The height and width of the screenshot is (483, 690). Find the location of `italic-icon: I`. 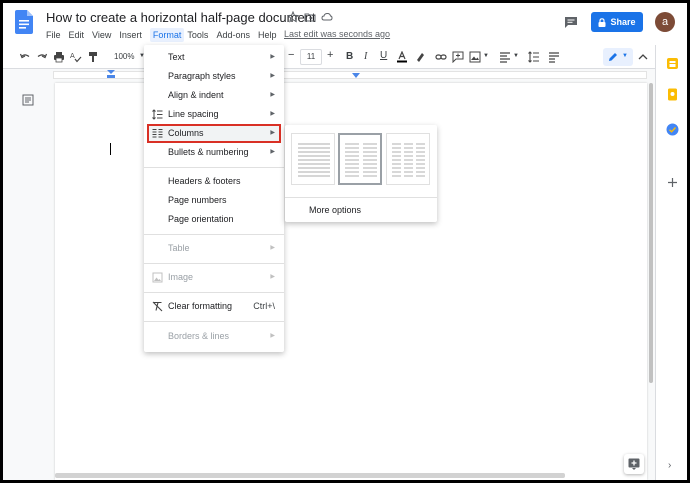

italic-icon: I is located at coordinates (365, 56).